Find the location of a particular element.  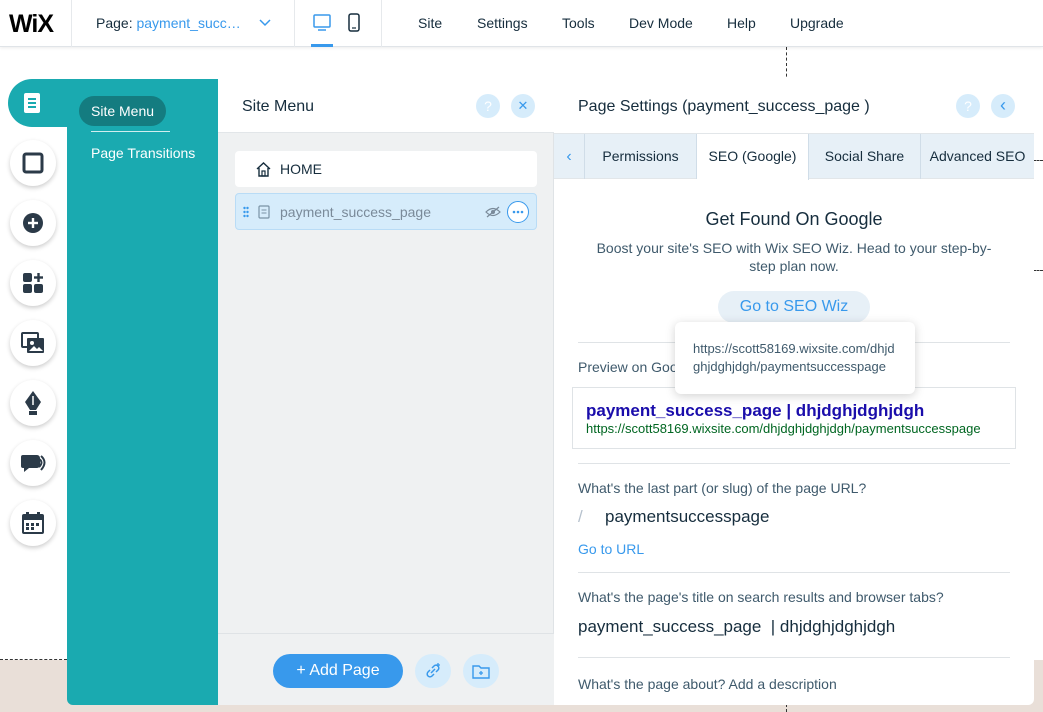

bookings-icon is located at coordinates (33, 523).